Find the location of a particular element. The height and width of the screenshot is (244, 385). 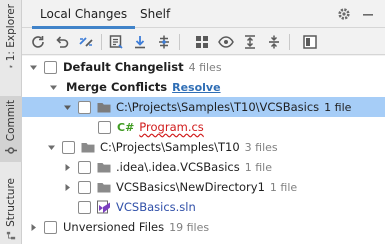

tab-shelf: Shelf is located at coordinates (155, 14).